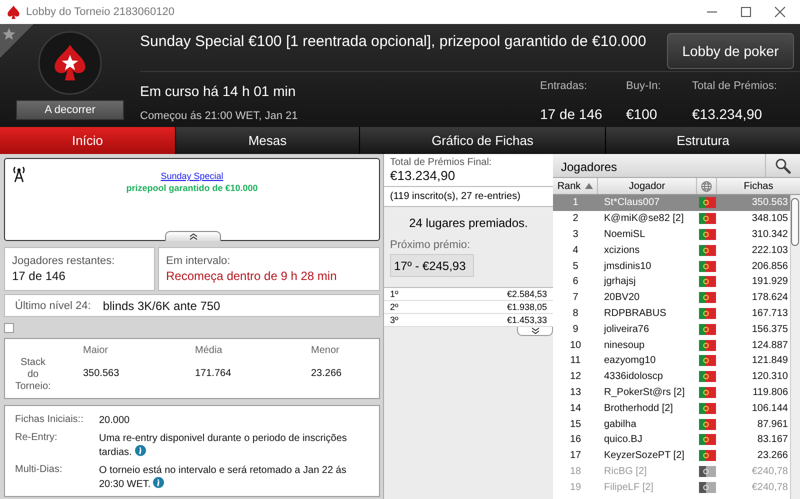  I want to click on rank-cell-text: 12, so click(575, 376).